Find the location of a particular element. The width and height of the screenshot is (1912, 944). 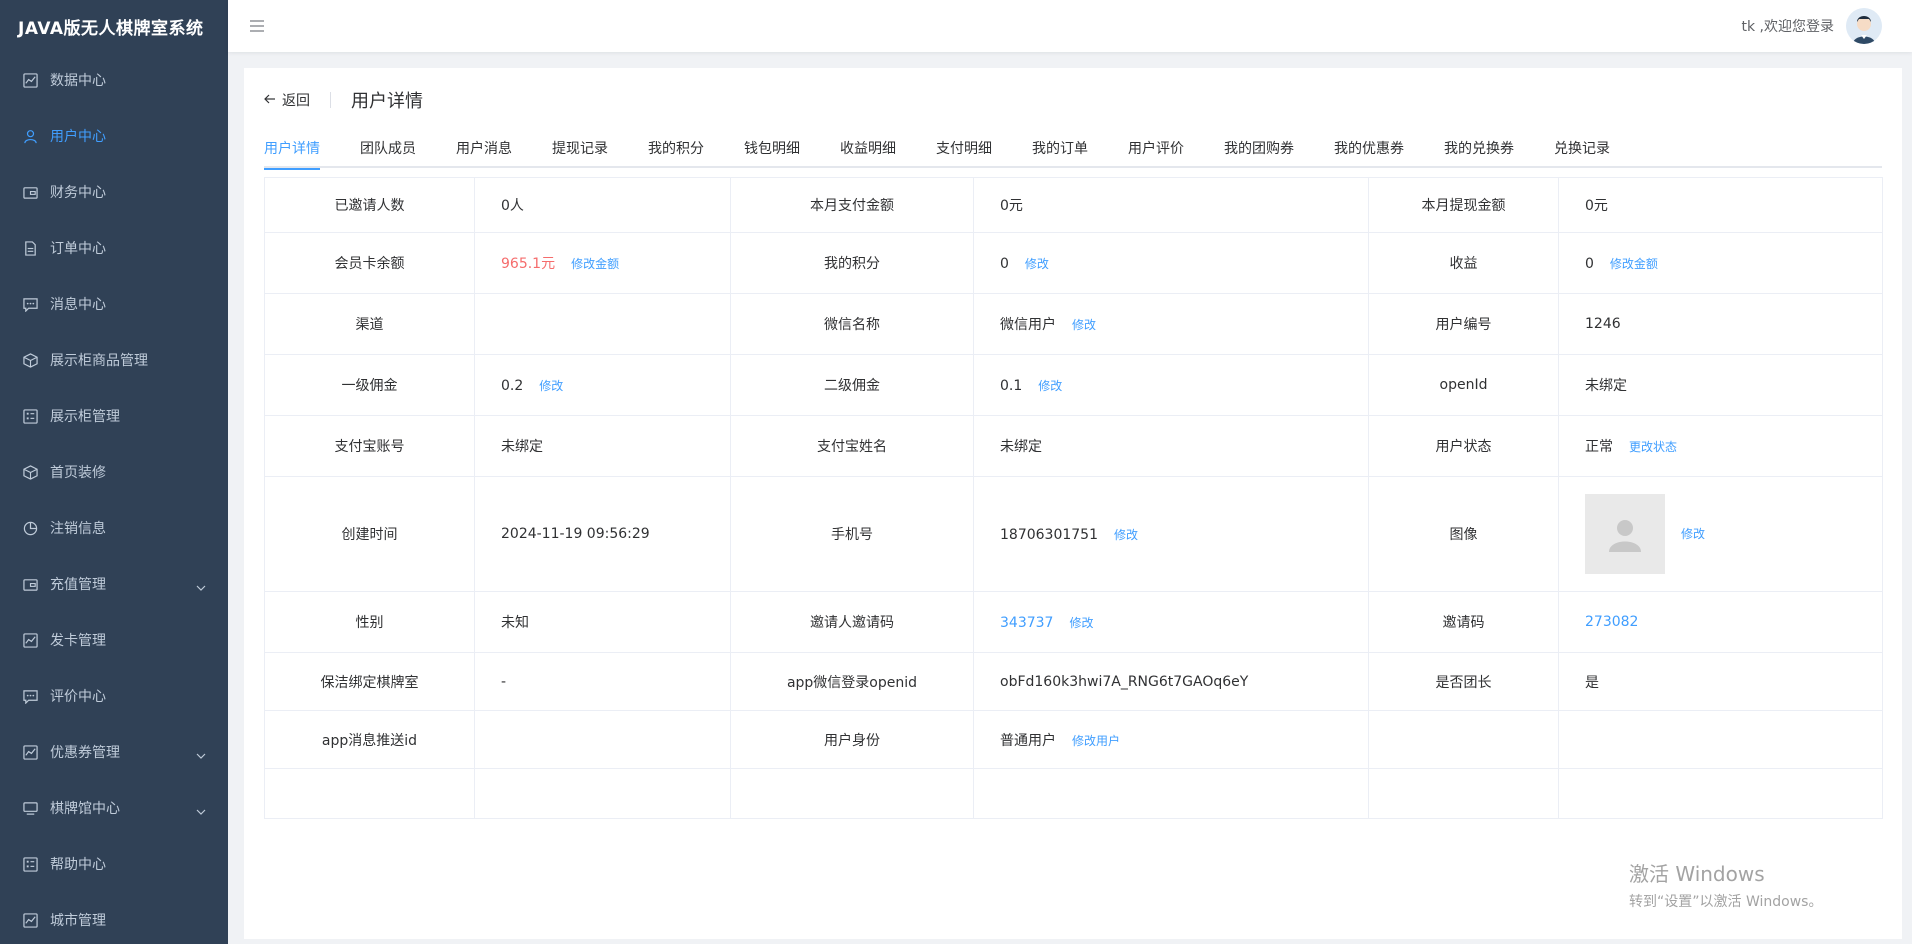

label-monthly-payment: 本月支付金额 is located at coordinates (852, 205).